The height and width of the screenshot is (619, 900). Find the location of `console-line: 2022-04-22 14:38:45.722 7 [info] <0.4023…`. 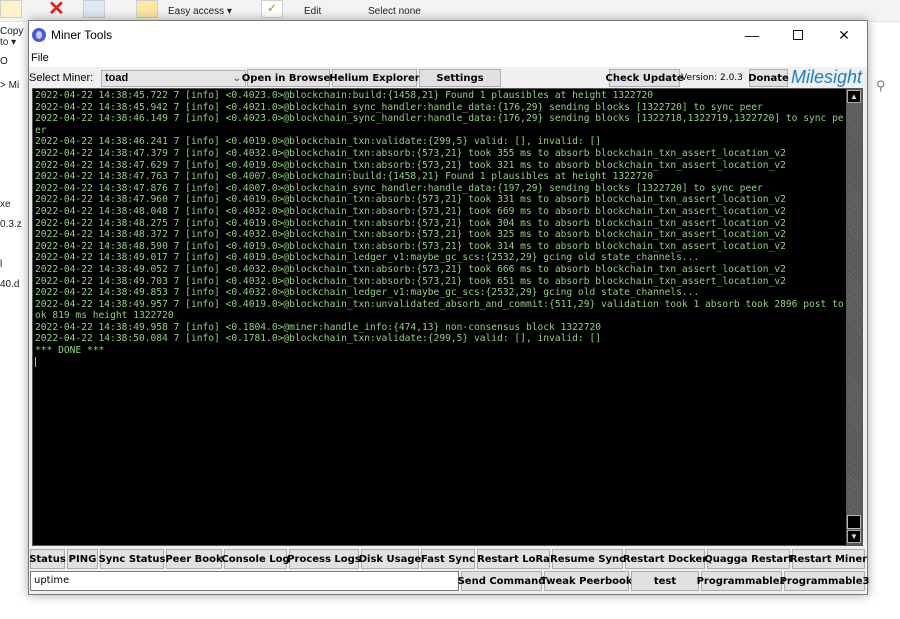

console-line: 2022-04-22 14:38:45.722 7 [info] <0.4023… is located at coordinates (344, 95).